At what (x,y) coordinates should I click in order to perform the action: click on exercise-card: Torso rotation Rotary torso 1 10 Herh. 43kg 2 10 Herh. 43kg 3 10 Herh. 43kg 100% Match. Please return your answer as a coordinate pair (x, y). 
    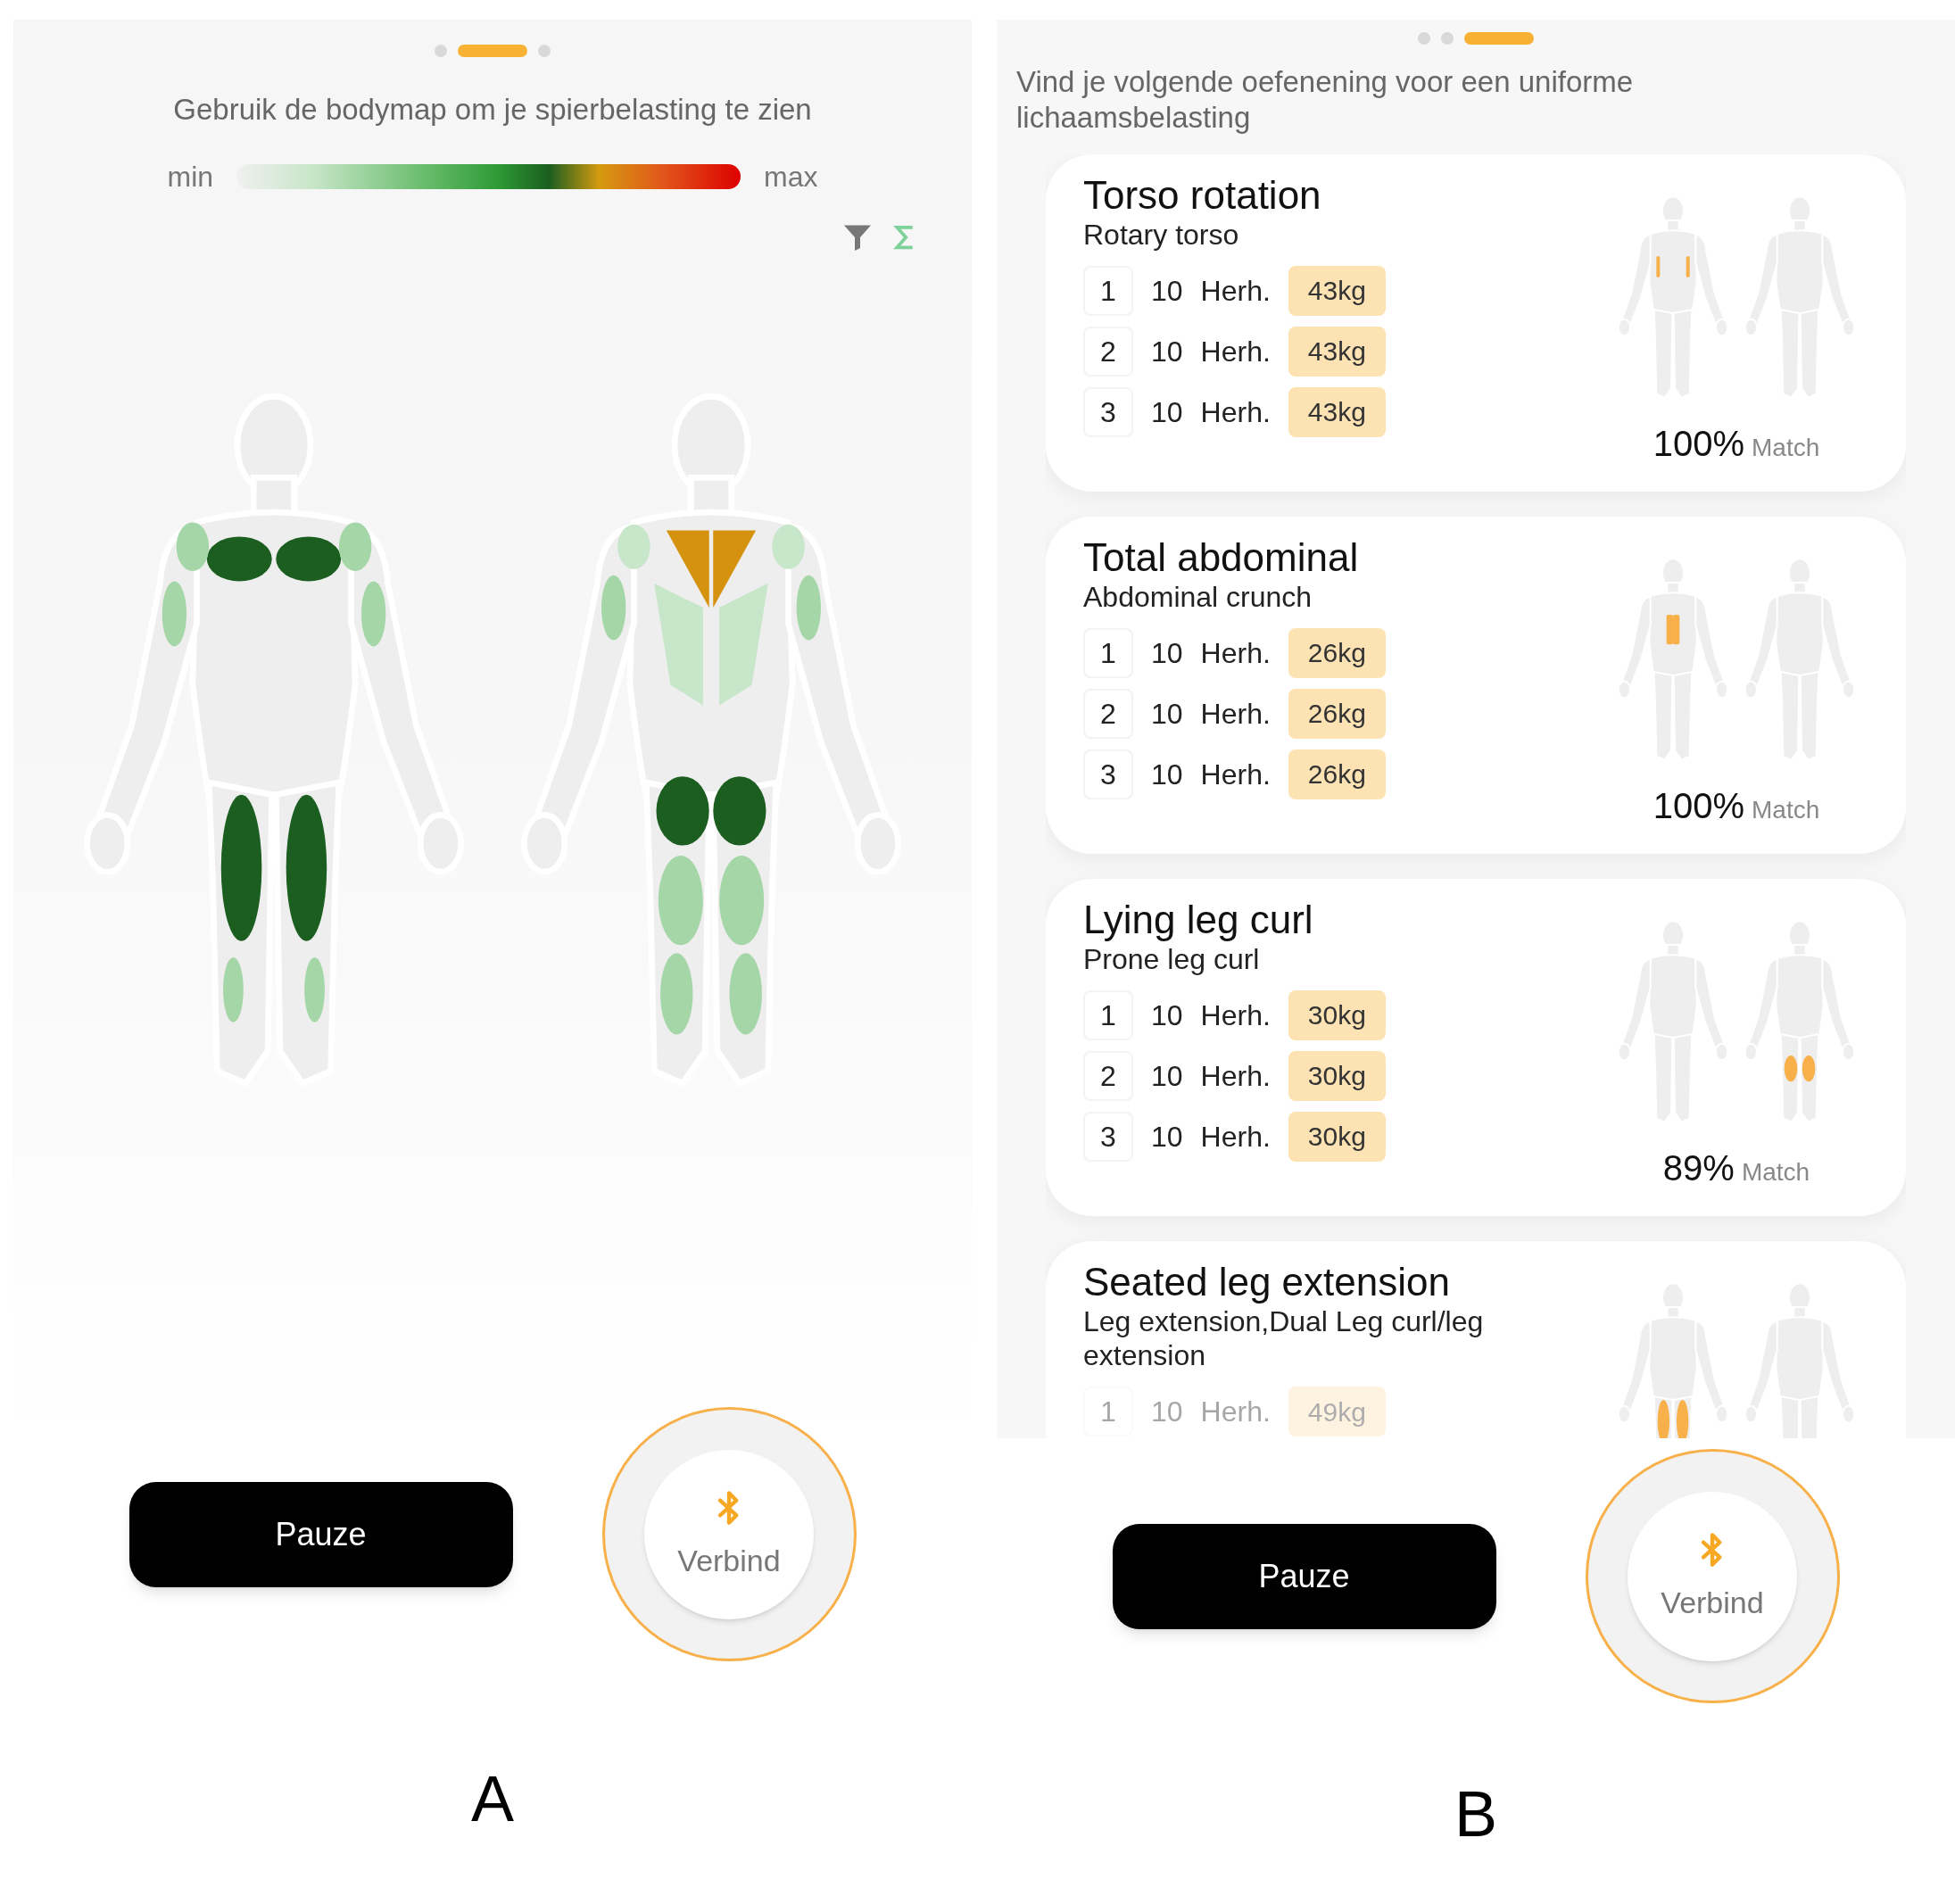
    Looking at the image, I should click on (1476, 323).